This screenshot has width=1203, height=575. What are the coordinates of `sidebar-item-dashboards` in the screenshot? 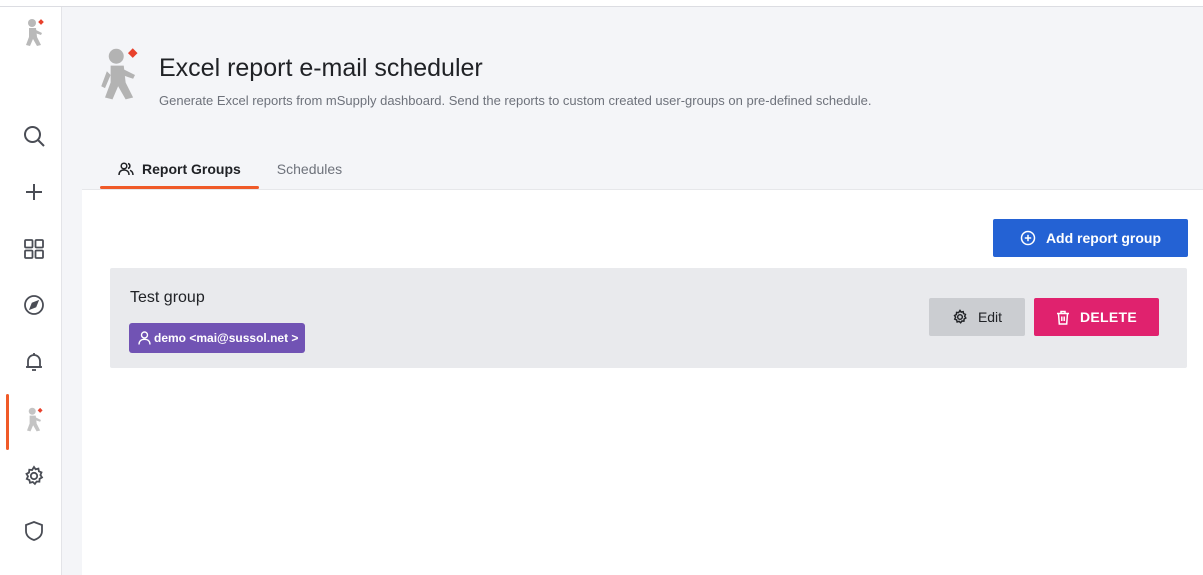 It's located at (34, 249).